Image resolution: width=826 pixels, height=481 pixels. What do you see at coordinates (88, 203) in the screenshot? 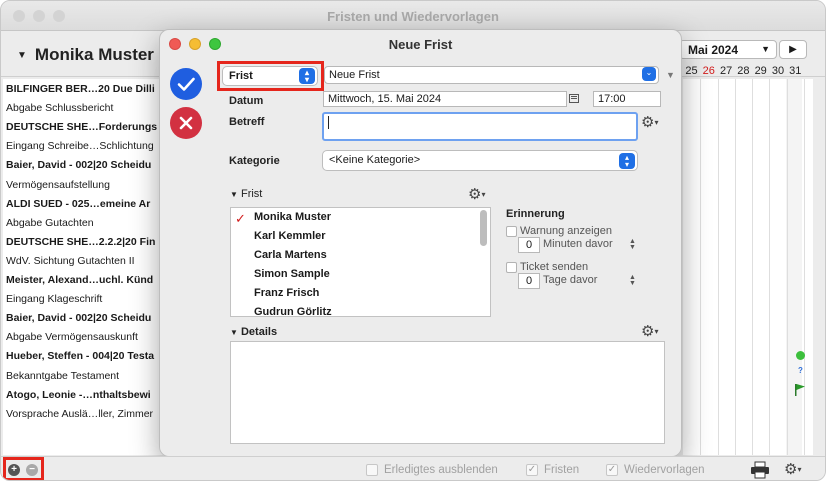
I see `list-item: ALDI SUED - 025…emeine Ar` at bounding box center [88, 203].